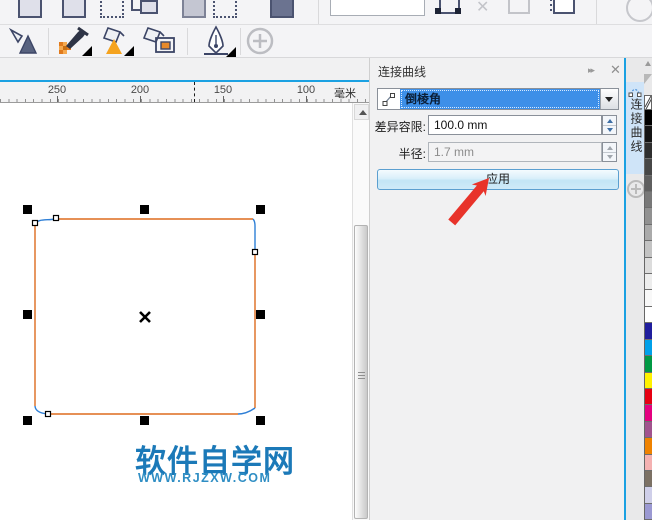 The image size is (652, 520). Describe the element at coordinates (145, 317) in the screenshot. I see `center-x-marker` at that location.